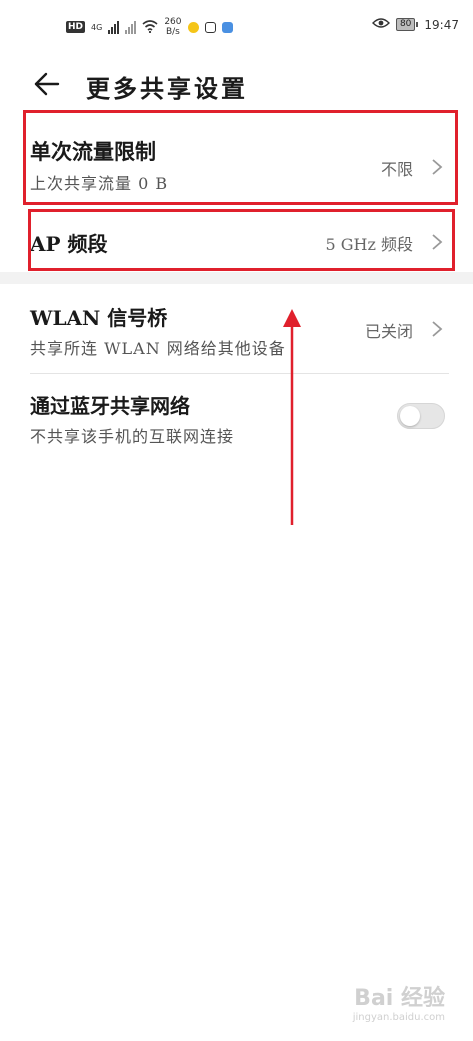  I want to click on app-notification-icon, so click(193, 27).